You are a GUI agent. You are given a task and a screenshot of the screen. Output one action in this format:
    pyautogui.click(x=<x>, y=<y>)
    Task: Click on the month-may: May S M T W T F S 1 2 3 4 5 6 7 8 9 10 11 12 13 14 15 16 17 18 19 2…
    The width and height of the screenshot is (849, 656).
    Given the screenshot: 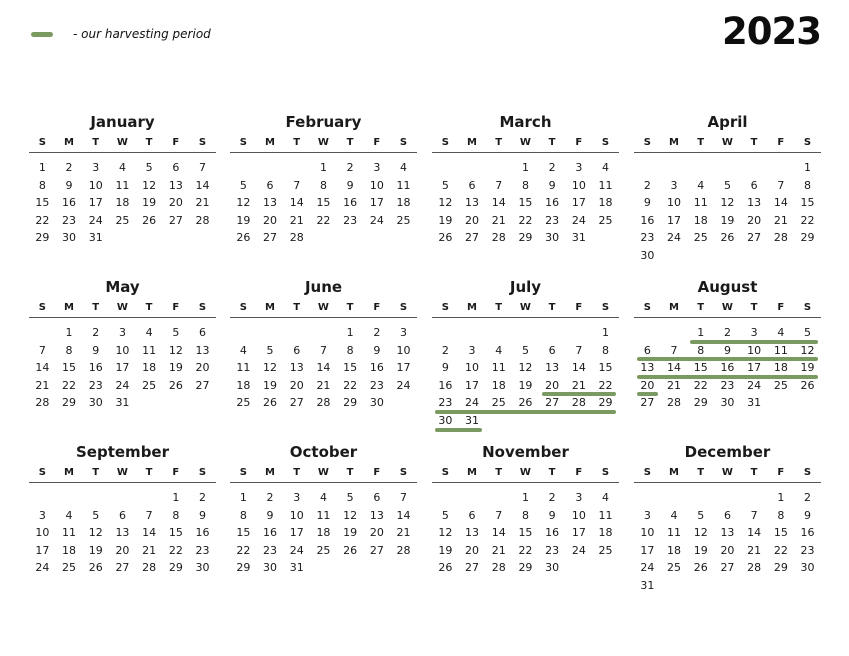 What is the action you would take?
    pyautogui.click(x=122, y=350)
    